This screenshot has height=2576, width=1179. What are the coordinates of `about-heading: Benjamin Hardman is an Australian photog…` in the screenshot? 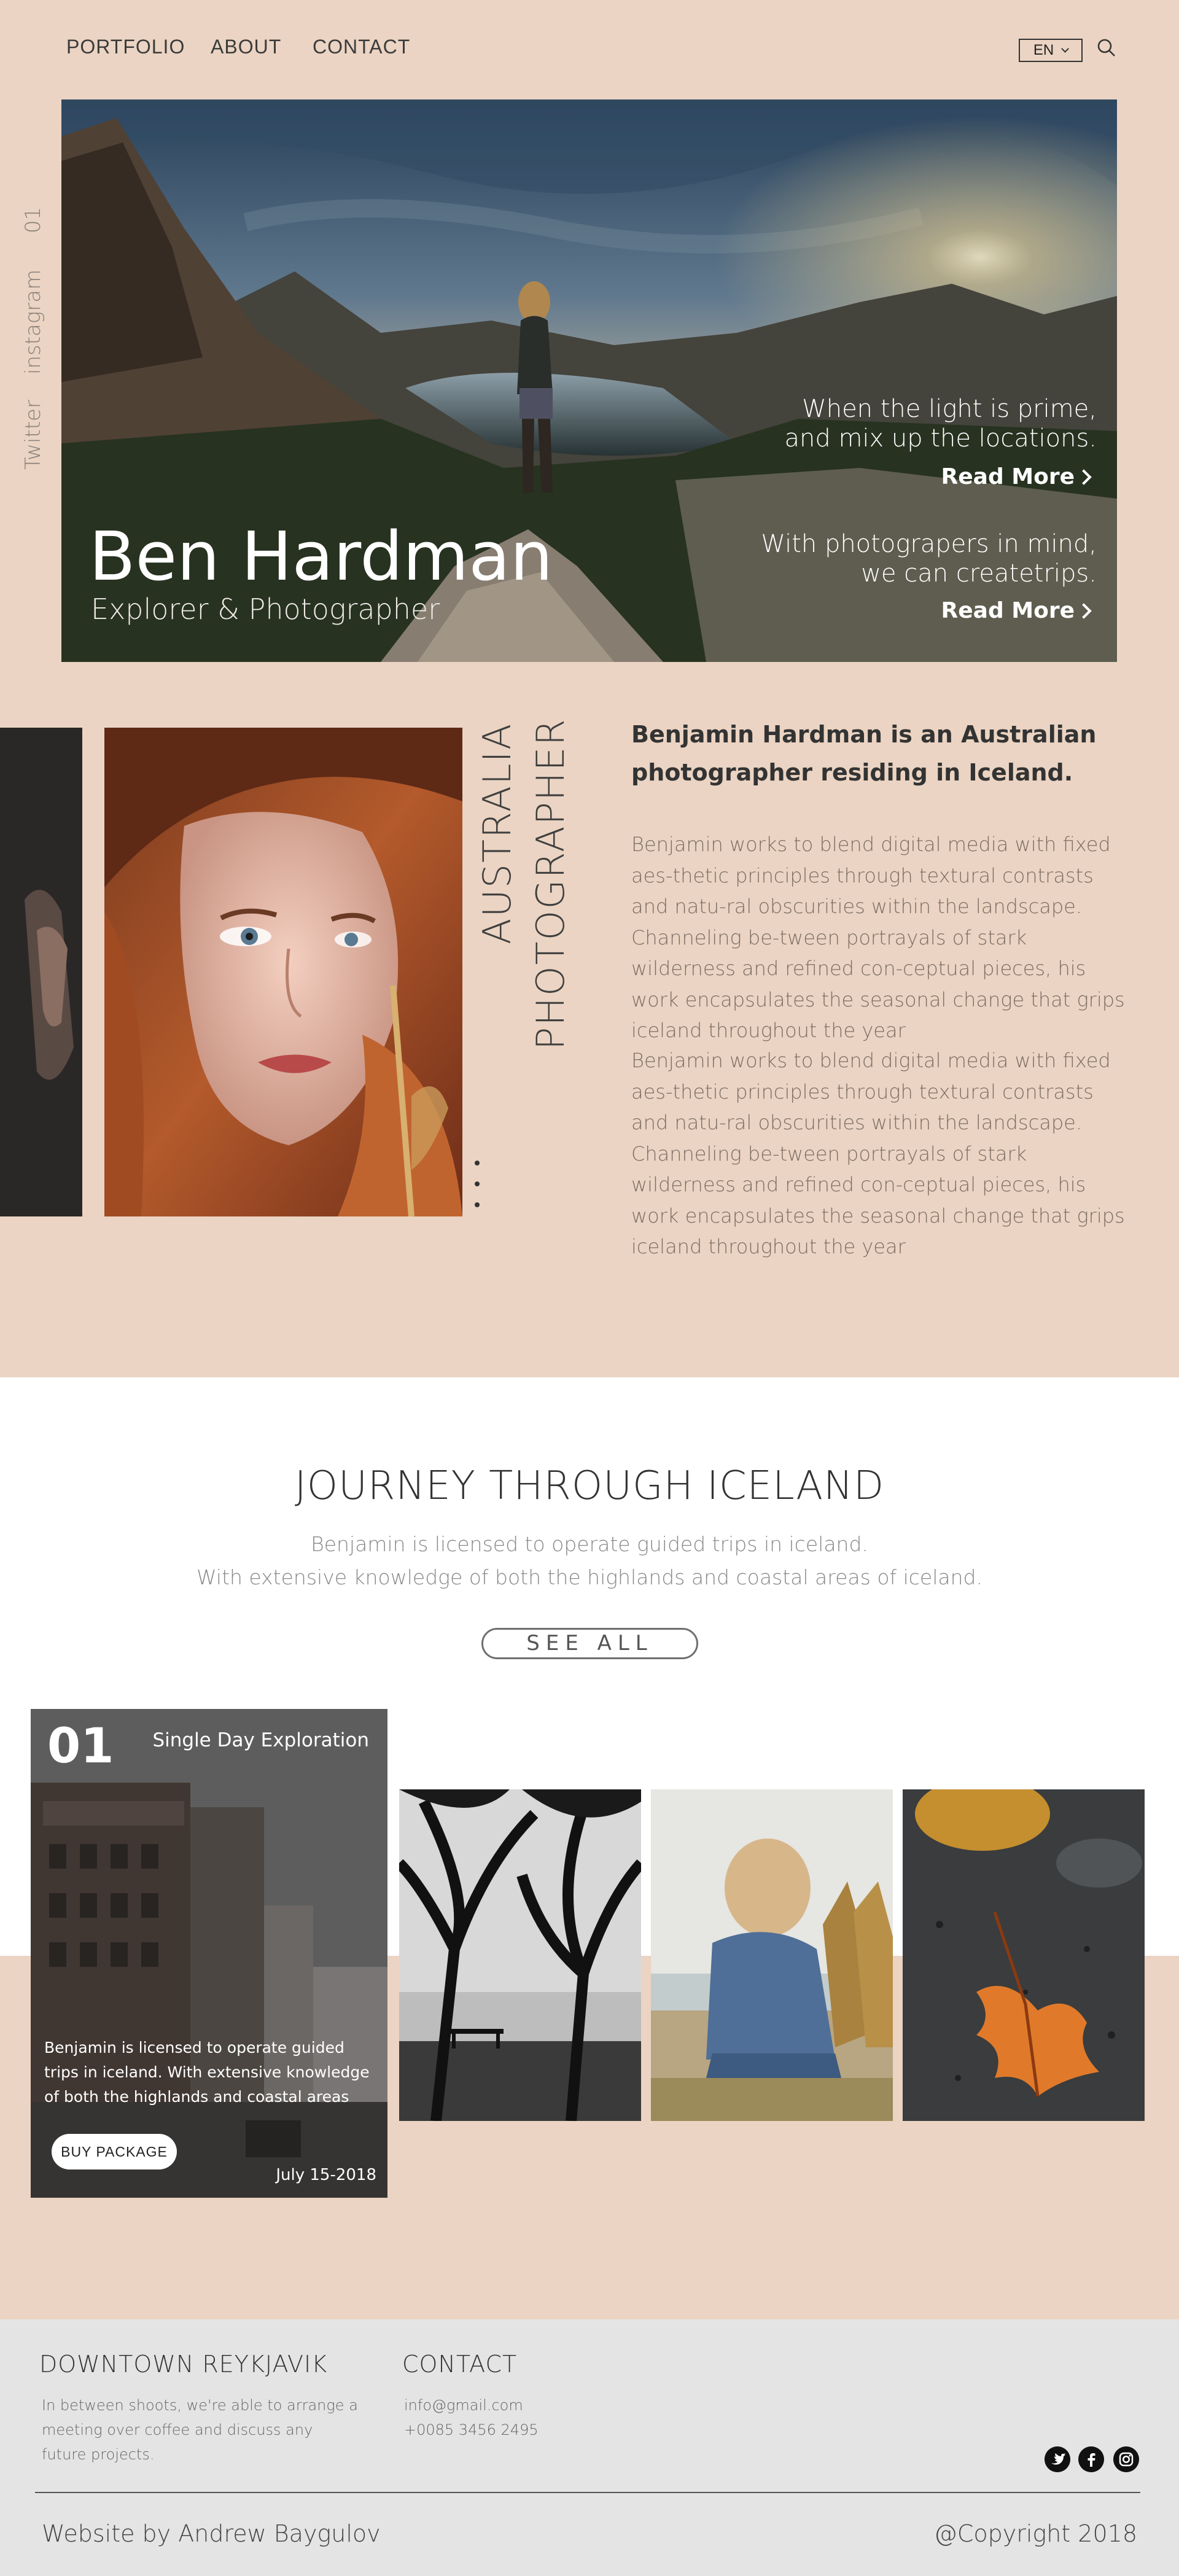 It's located at (864, 753).